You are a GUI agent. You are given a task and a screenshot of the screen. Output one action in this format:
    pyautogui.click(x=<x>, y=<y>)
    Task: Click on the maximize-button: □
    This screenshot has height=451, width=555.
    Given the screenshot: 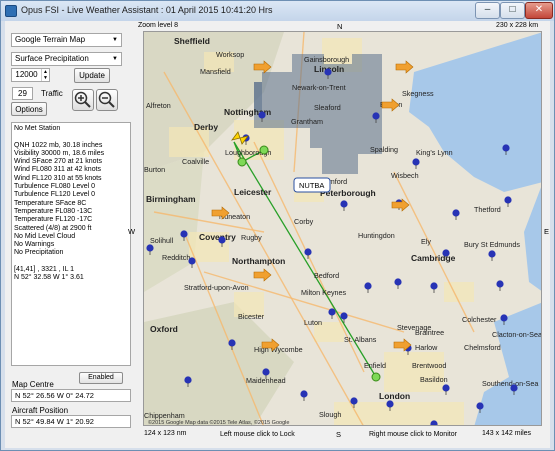 What is the action you would take?
    pyautogui.click(x=512, y=10)
    